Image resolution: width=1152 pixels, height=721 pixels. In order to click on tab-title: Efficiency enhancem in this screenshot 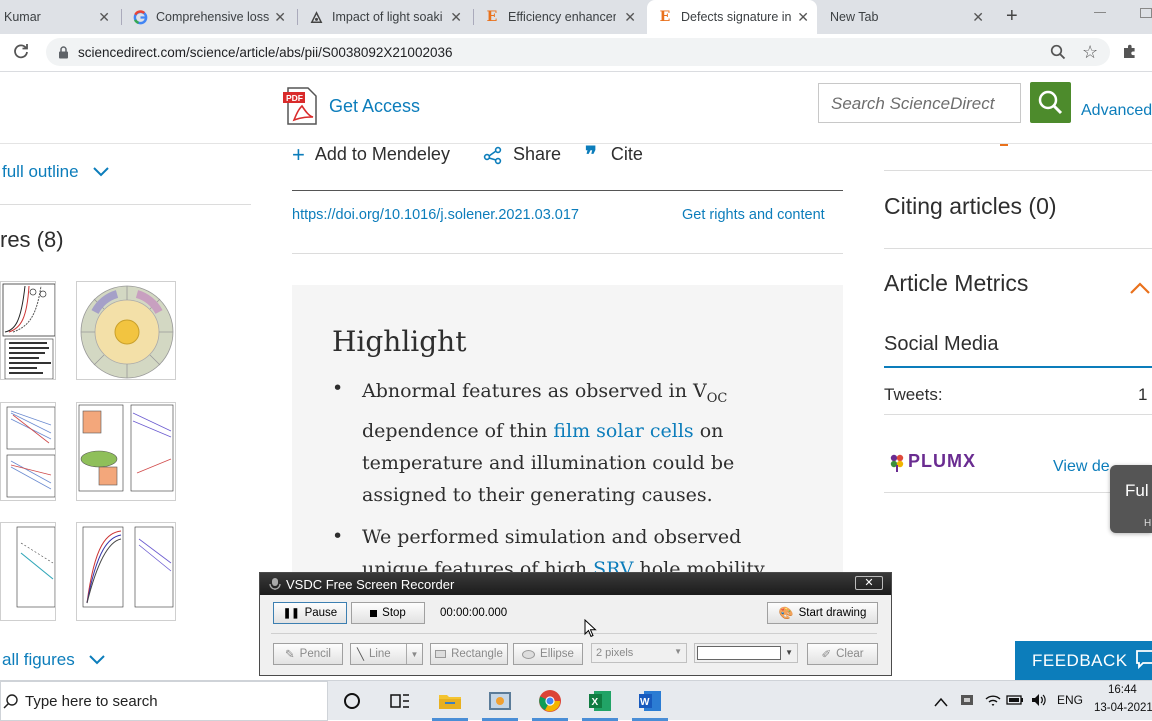, I will do `click(562, 17)`.